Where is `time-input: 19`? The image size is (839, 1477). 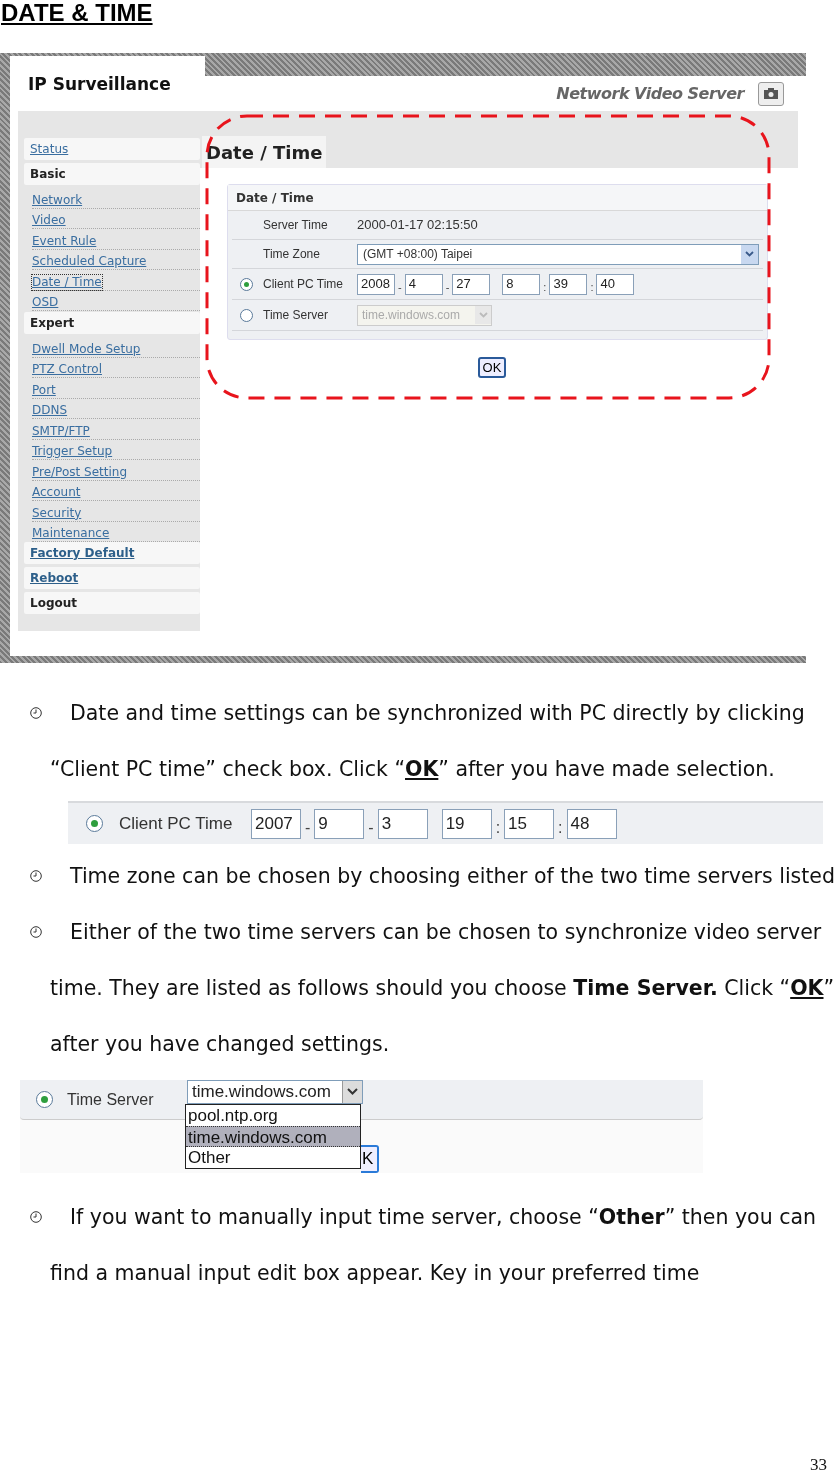 time-input: 19 is located at coordinates (466, 823).